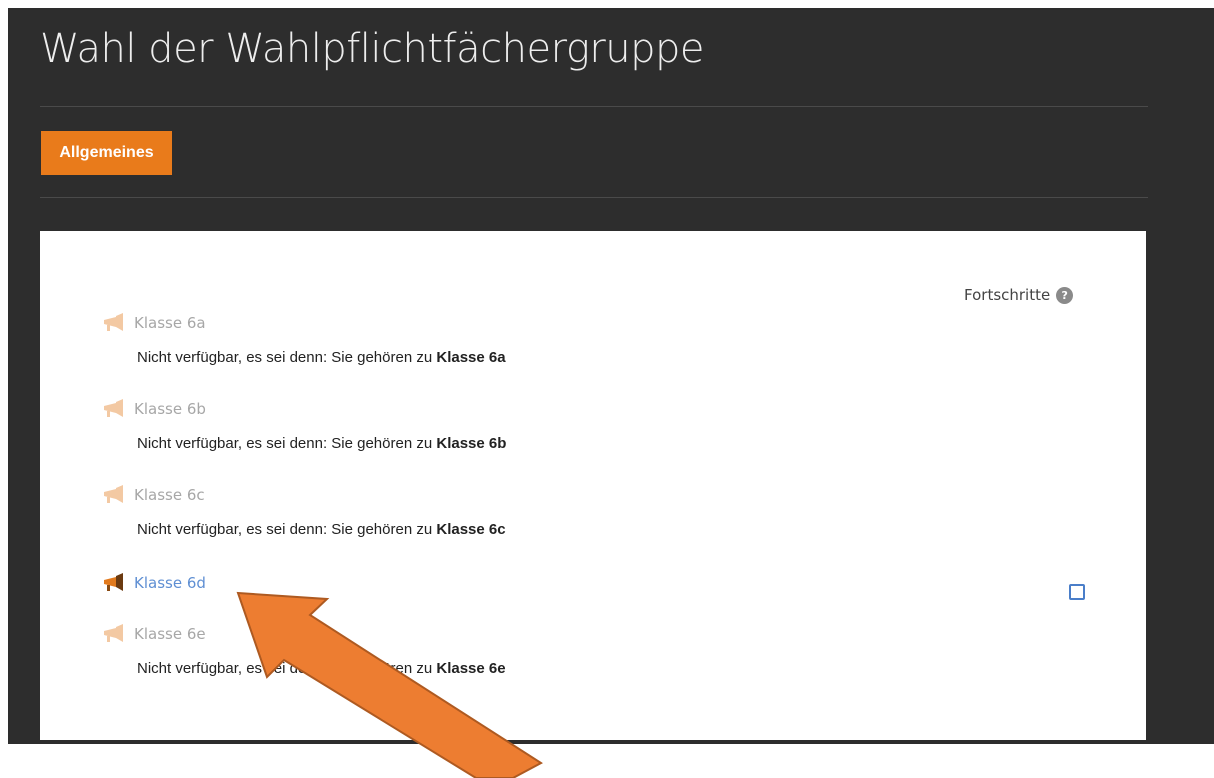  Describe the element at coordinates (170, 583) in the screenshot. I see `activity-link-klasse-6d: Klasse 6d` at that location.